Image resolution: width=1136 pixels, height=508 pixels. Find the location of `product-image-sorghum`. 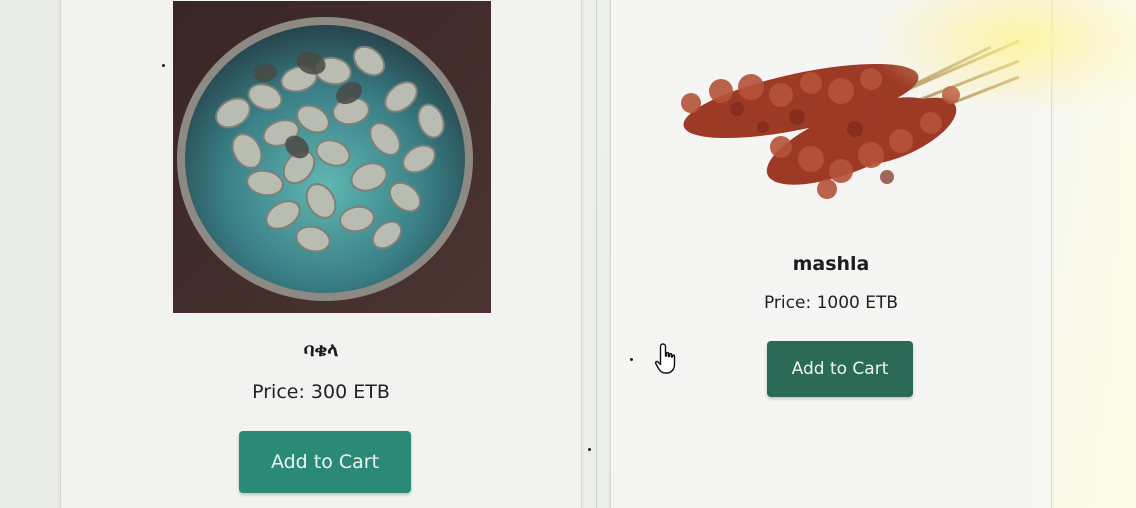

product-image-sorghum is located at coordinates (836, 121).